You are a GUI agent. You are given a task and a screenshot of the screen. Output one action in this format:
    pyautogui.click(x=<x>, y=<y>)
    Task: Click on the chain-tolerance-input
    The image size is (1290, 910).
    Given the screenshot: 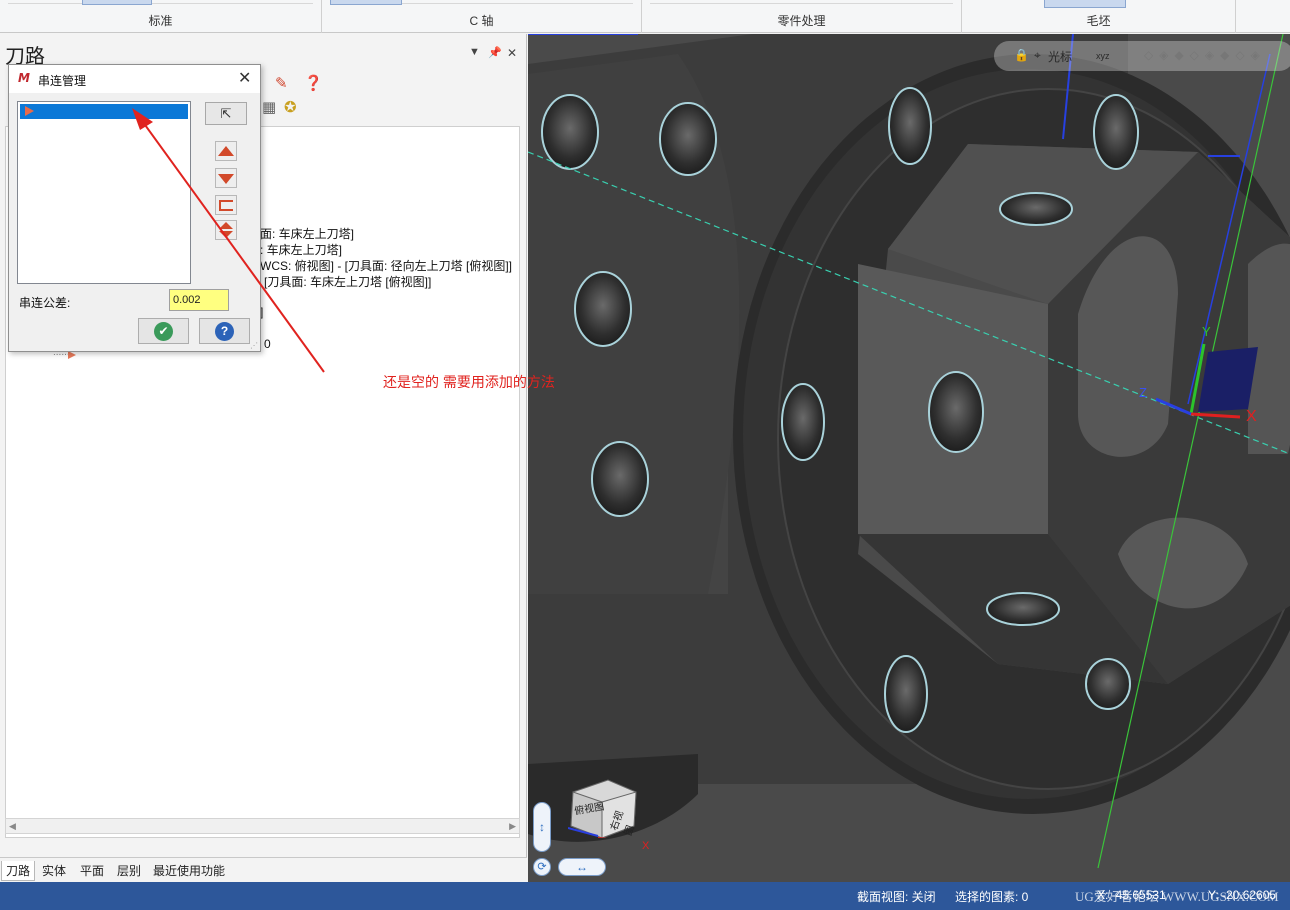 What is the action you would take?
    pyautogui.click(x=199, y=300)
    